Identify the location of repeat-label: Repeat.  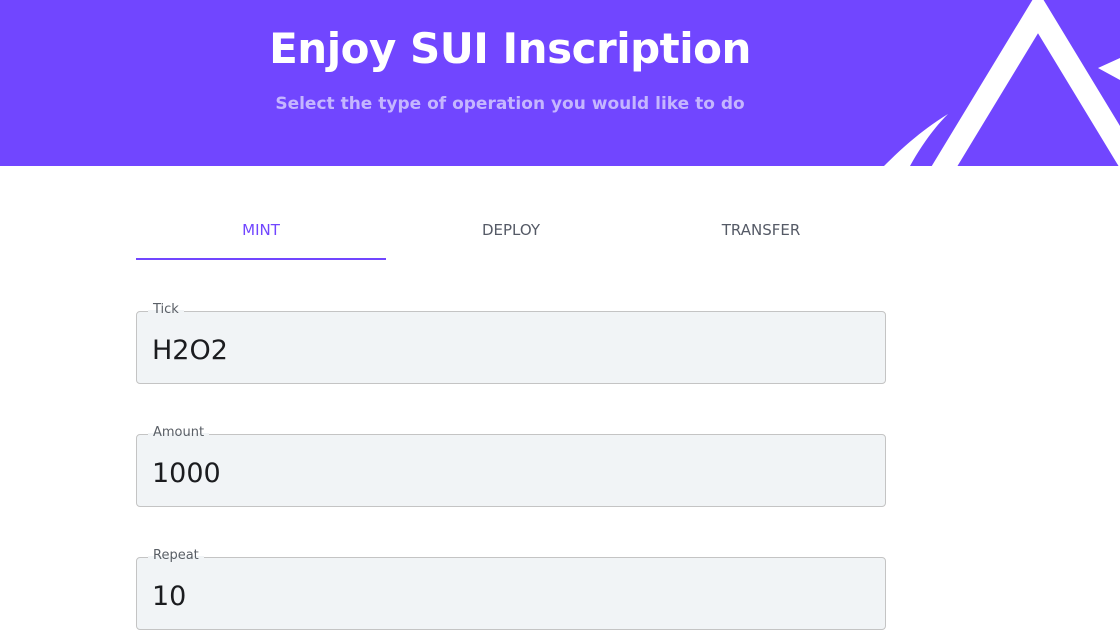
(176, 556).